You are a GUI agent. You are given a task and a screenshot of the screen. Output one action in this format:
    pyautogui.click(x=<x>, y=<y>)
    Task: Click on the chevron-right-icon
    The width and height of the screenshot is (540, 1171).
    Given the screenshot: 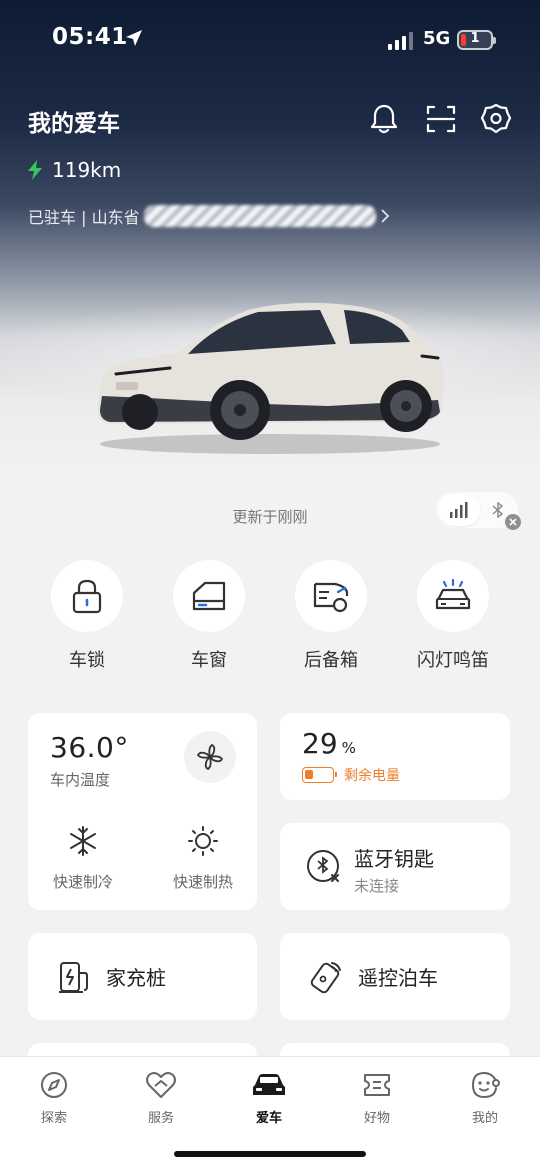 What is the action you would take?
    pyautogui.click(x=384, y=216)
    